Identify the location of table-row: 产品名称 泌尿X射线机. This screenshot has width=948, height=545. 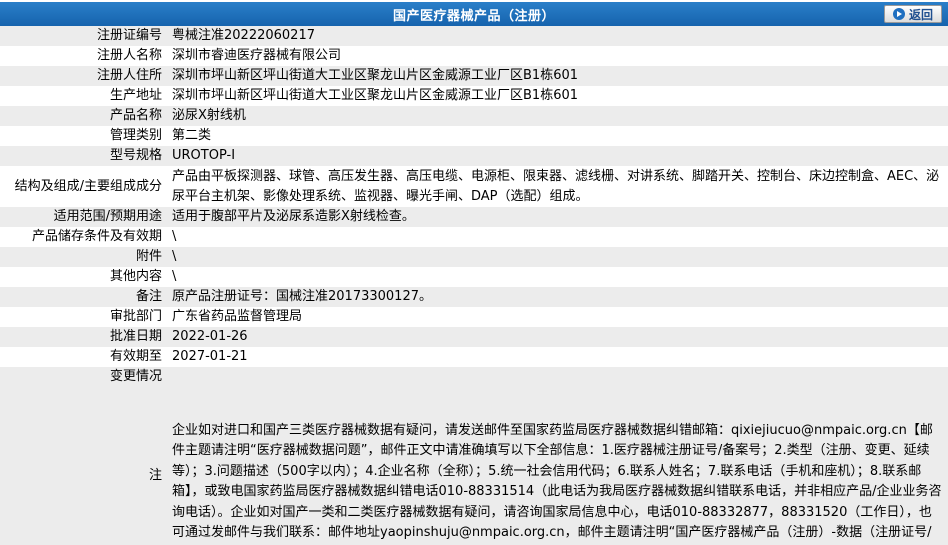
(474, 116).